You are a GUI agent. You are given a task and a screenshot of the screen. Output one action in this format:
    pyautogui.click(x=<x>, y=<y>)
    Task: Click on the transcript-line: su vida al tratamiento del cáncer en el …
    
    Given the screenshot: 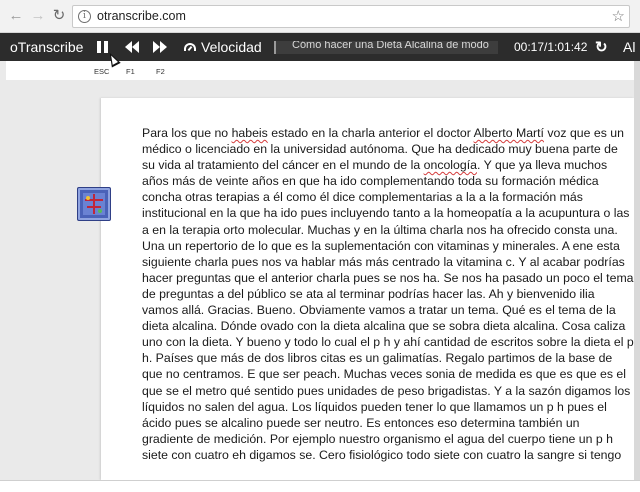 What is the action you would take?
    pyautogui.click(x=383, y=165)
    